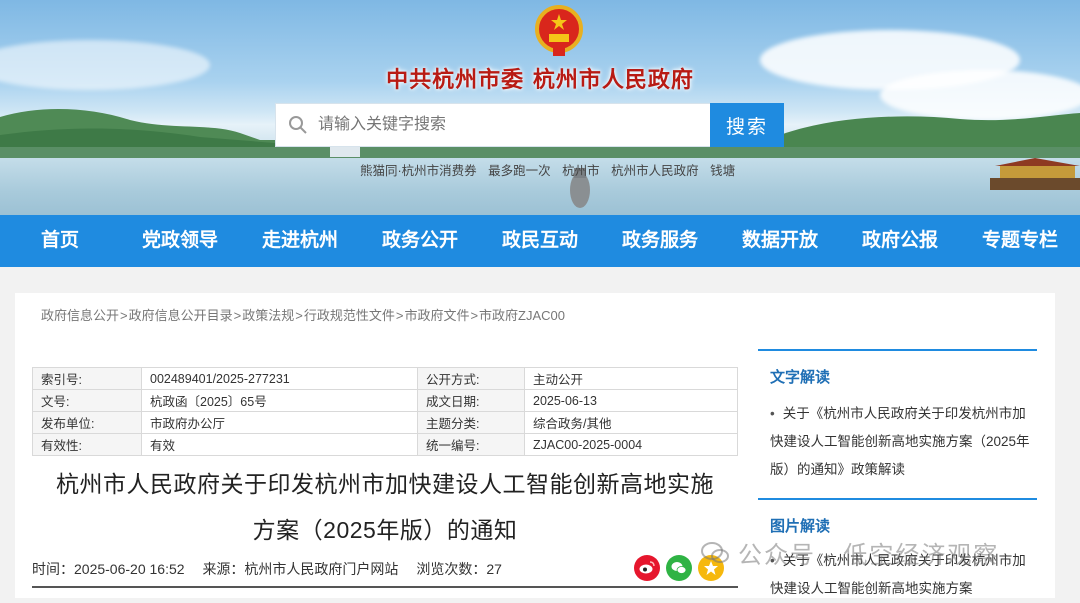 The width and height of the screenshot is (1080, 603). What do you see at coordinates (87, 422) in the screenshot?
I see `meta-key: 发布单位:` at bounding box center [87, 422].